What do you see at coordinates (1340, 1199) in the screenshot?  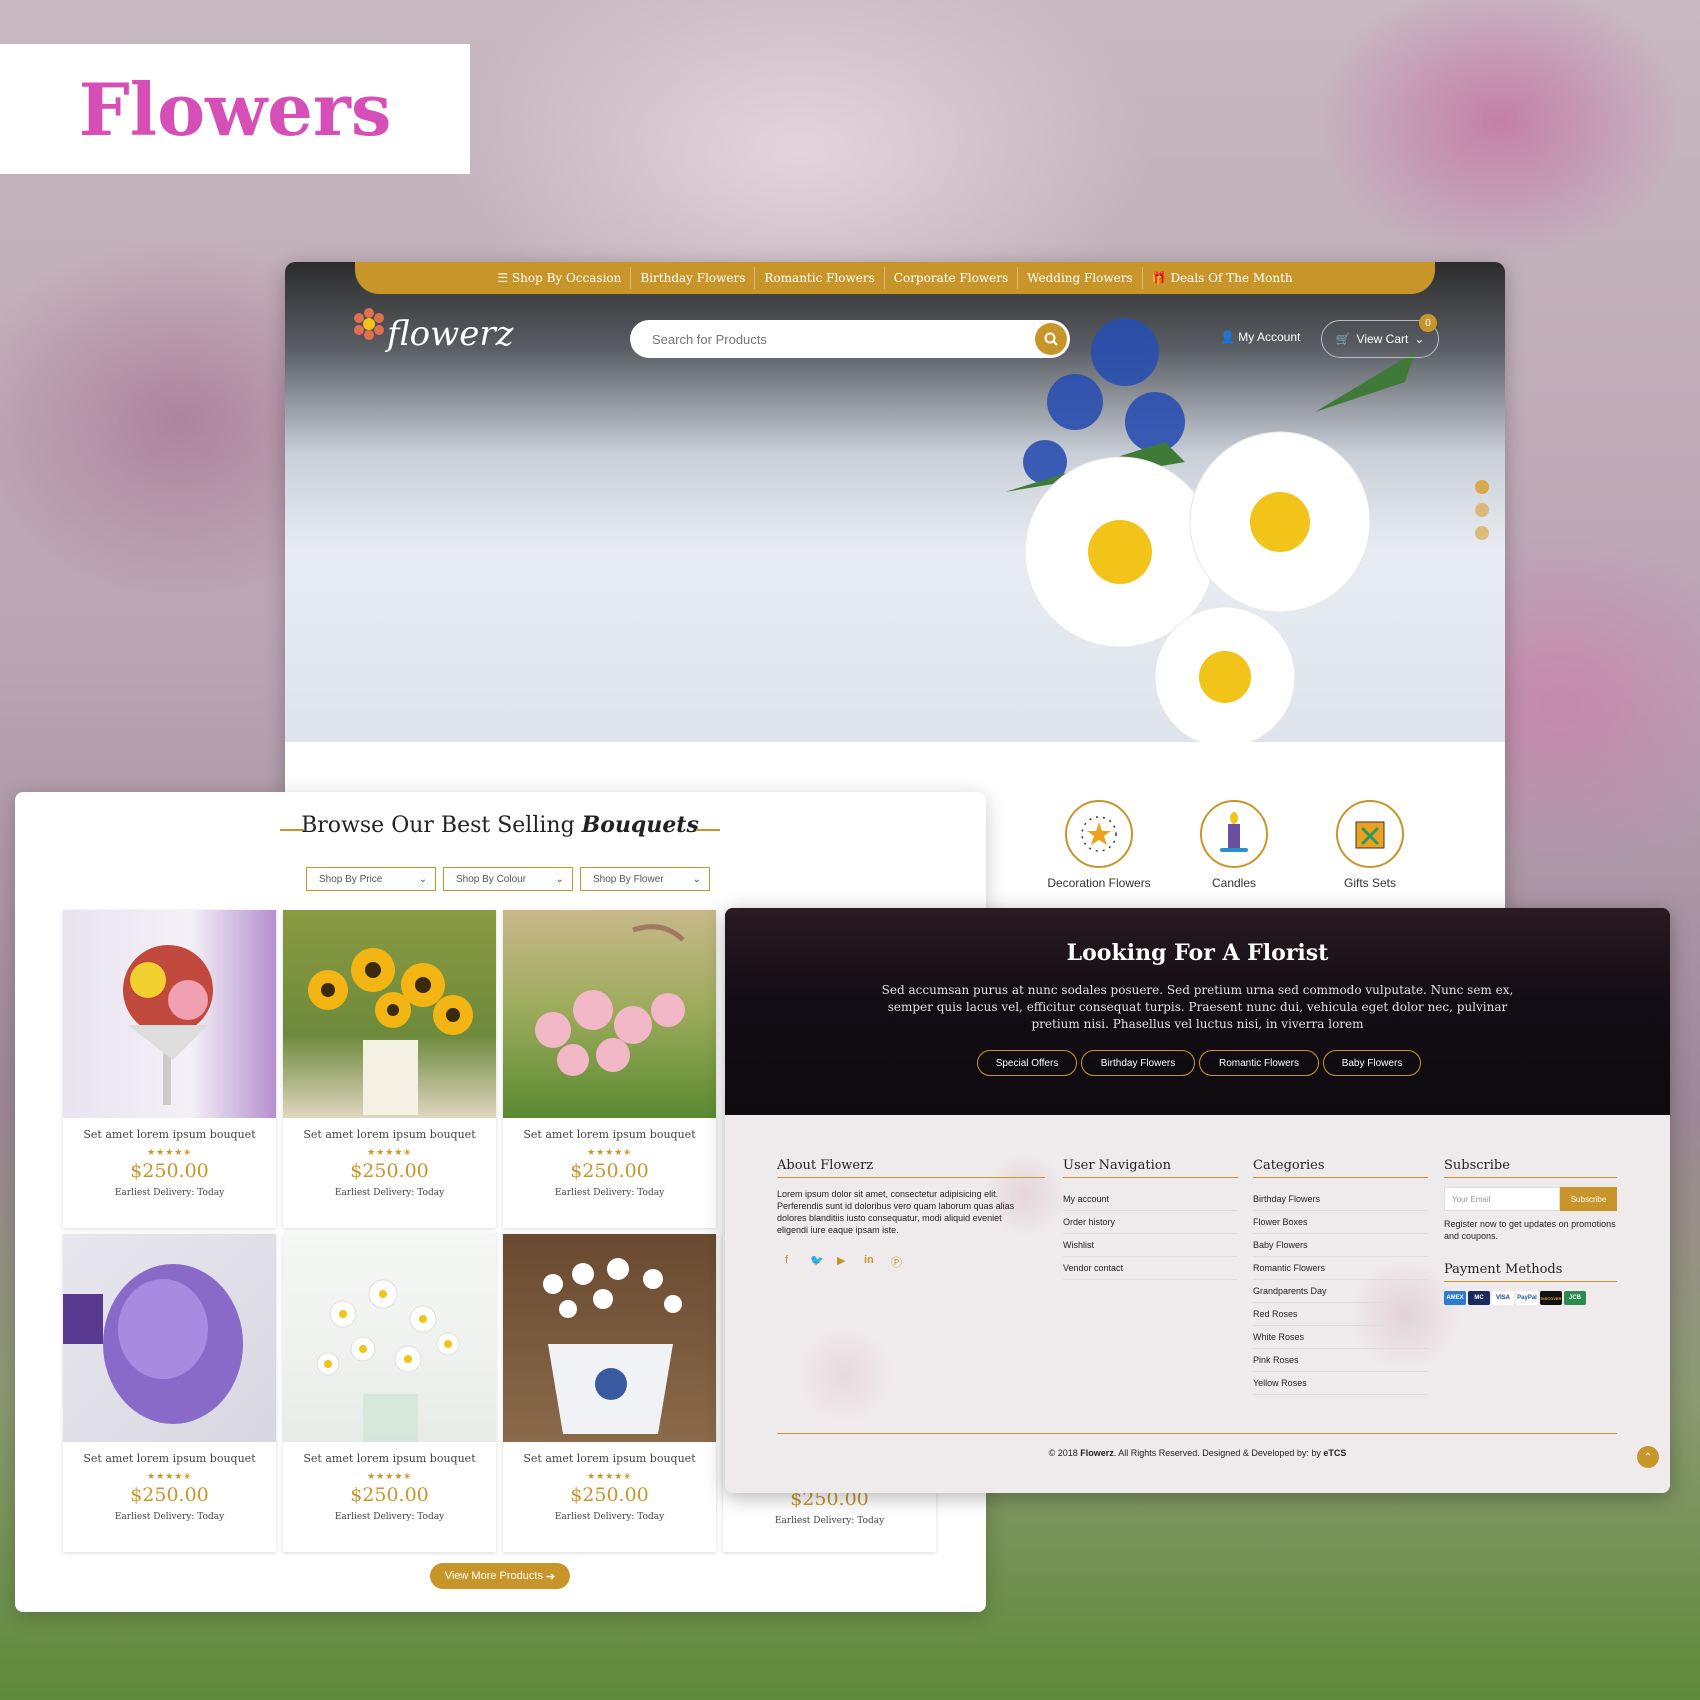 I see `cat-link: Birthday Flowers` at bounding box center [1340, 1199].